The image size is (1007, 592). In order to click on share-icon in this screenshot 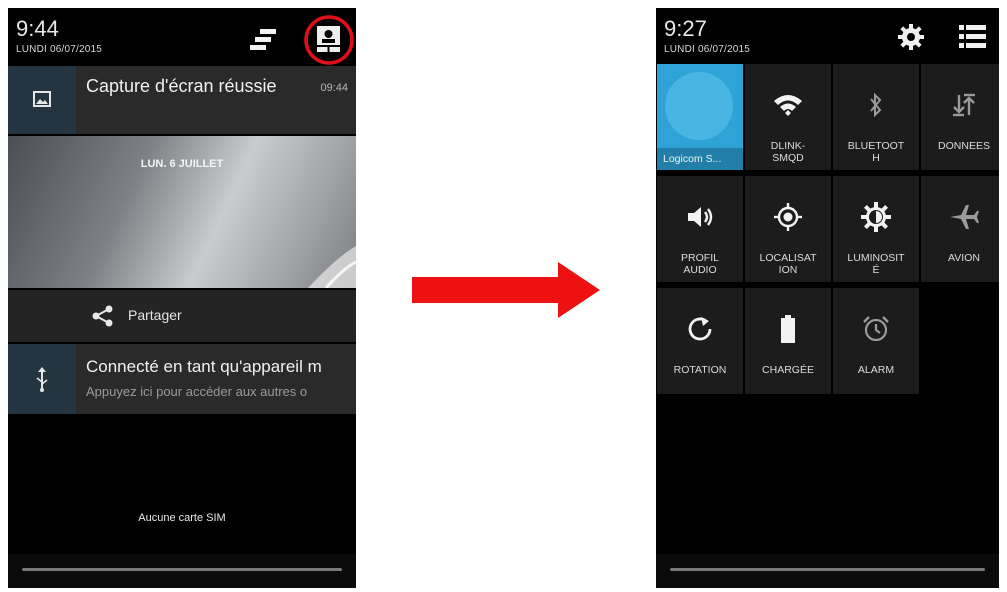, I will do `click(102, 316)`.